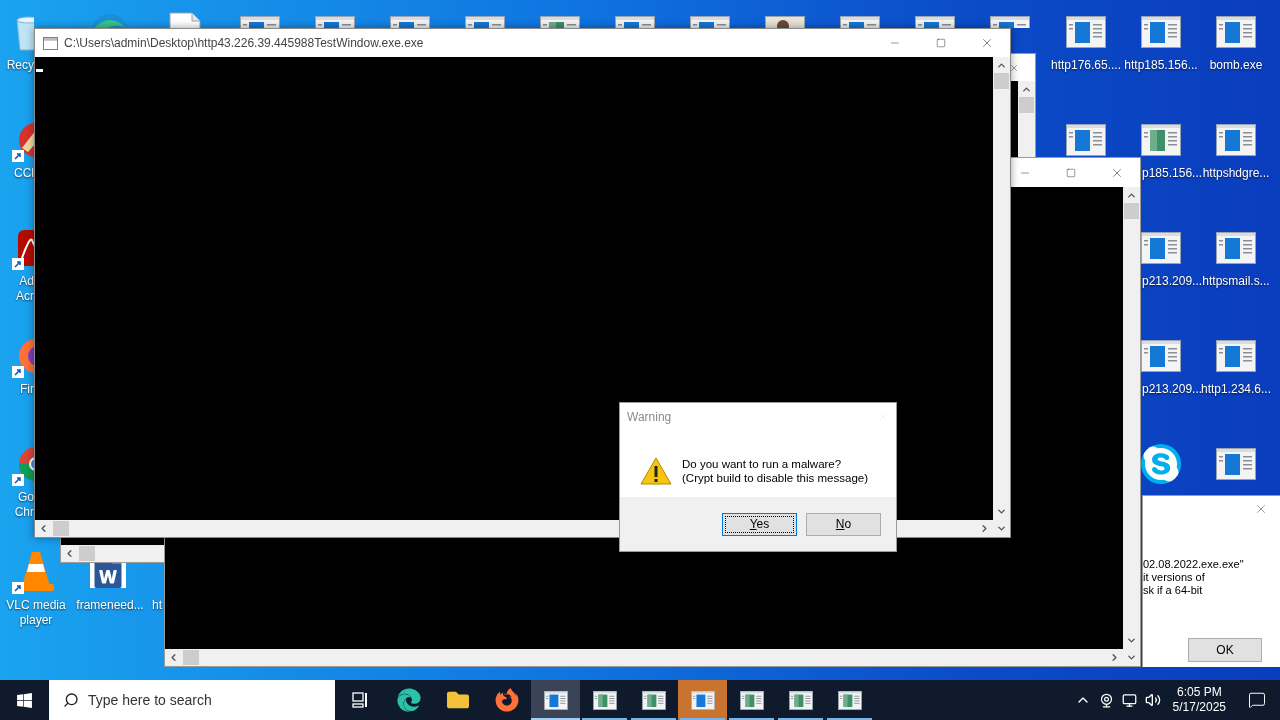 This screenshot has height=720, width=1280. What do you see at coordinates (762, 464) in the screenshot?
I see `dialog-message: Do you want to run a malware?` at bounding box center [762, 464].